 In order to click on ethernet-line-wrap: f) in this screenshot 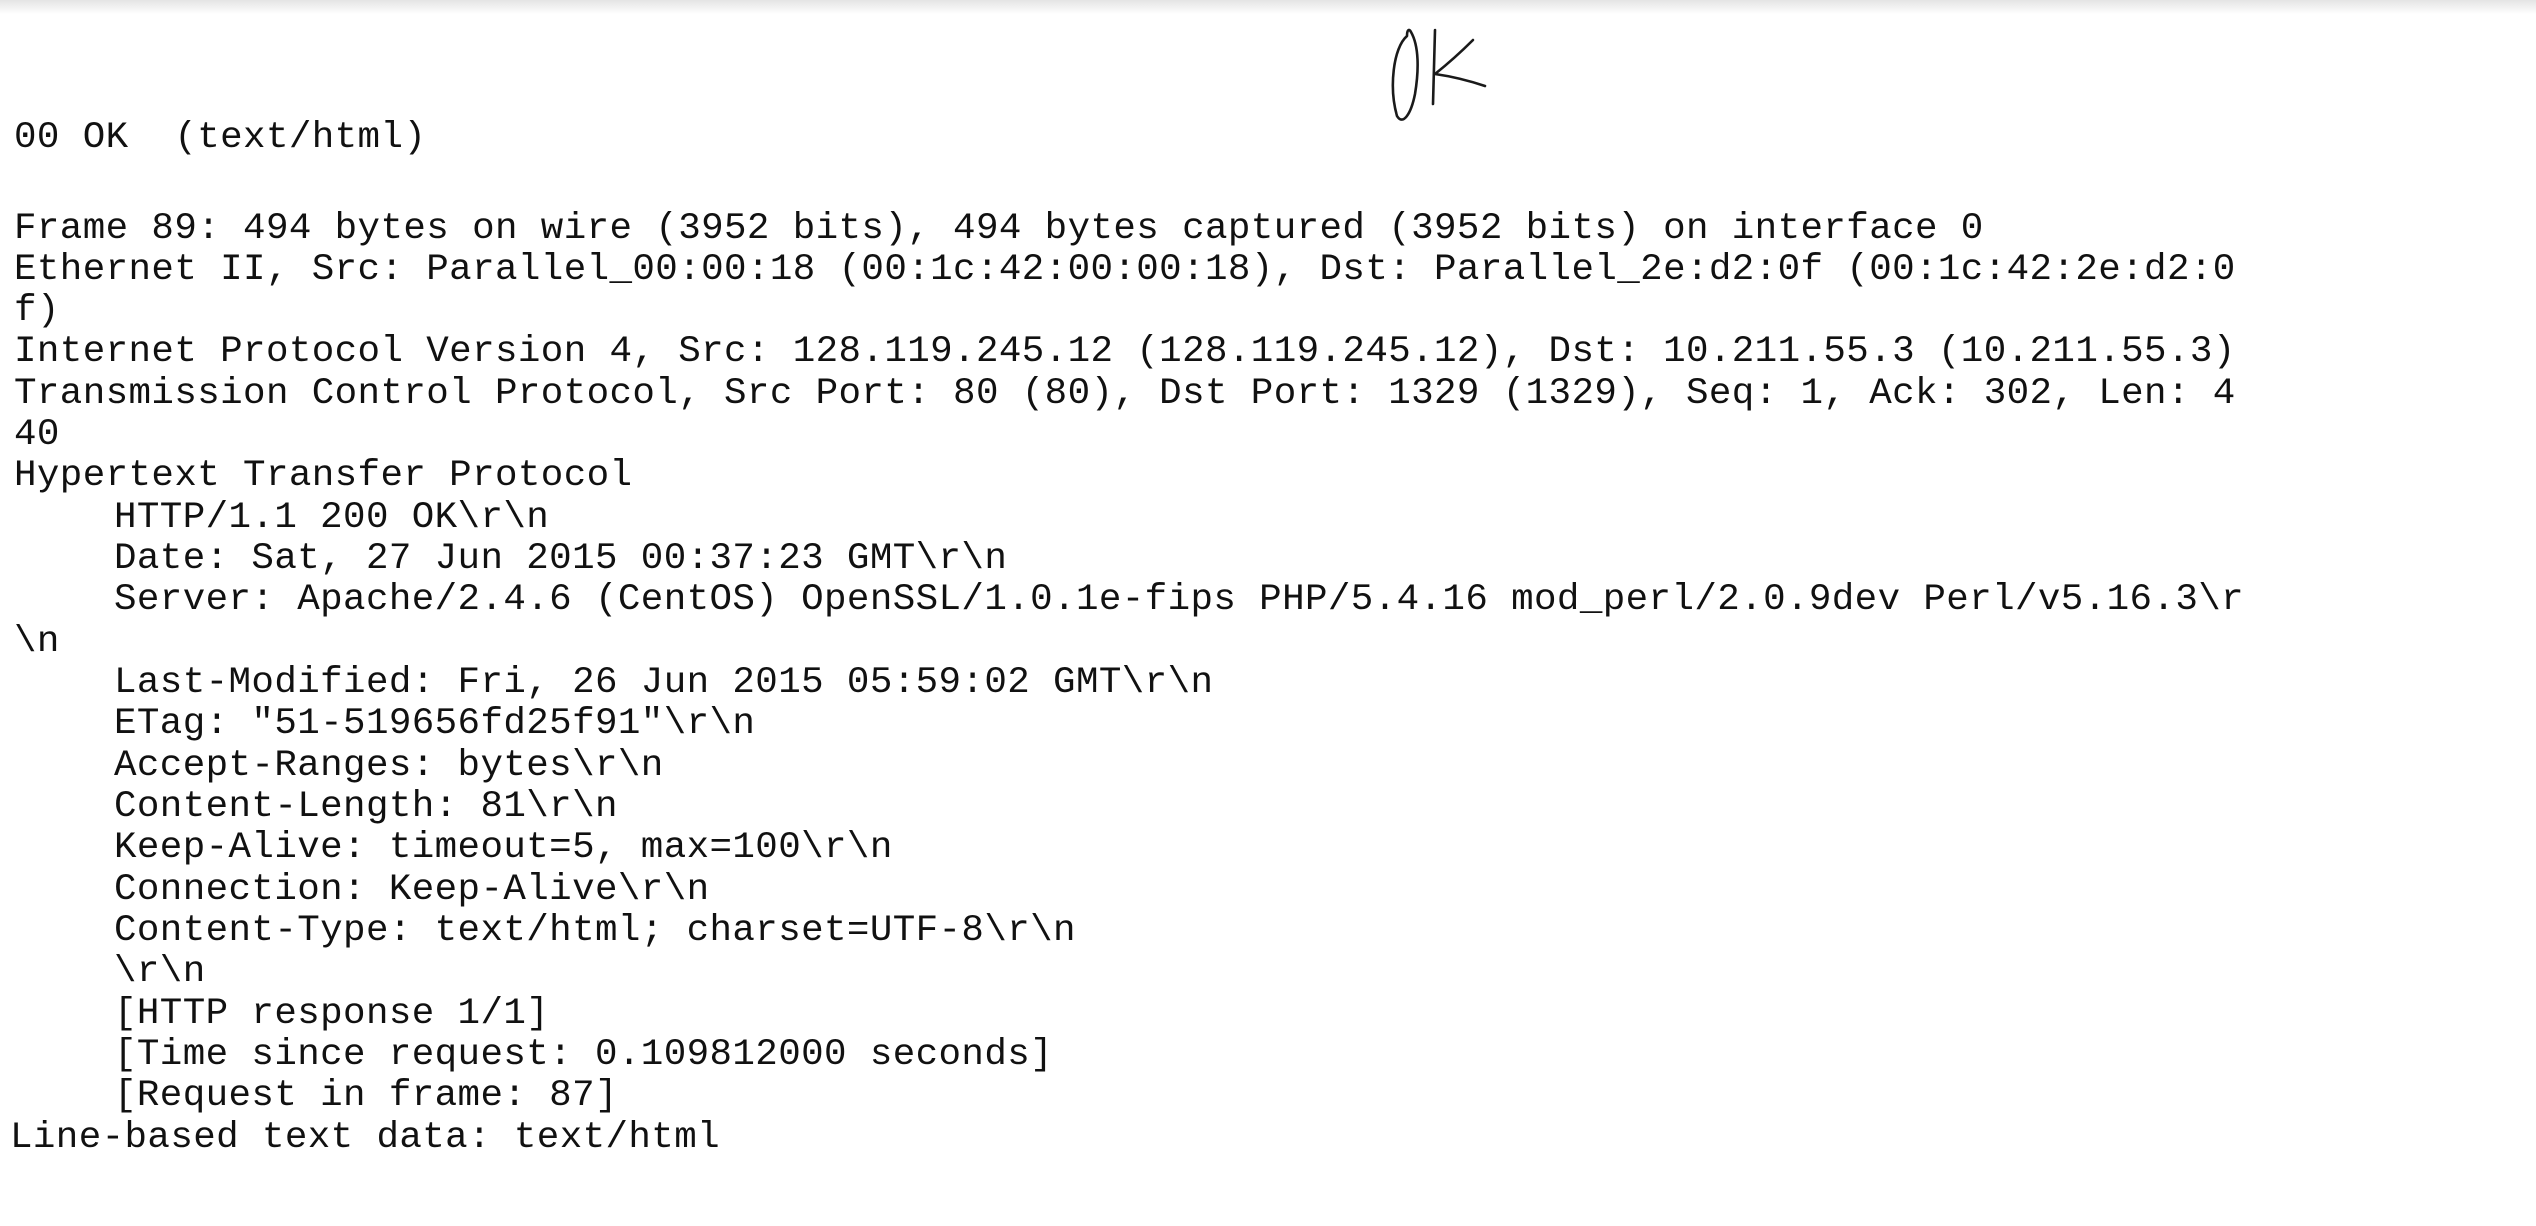, I will do `click(37, 311)`.